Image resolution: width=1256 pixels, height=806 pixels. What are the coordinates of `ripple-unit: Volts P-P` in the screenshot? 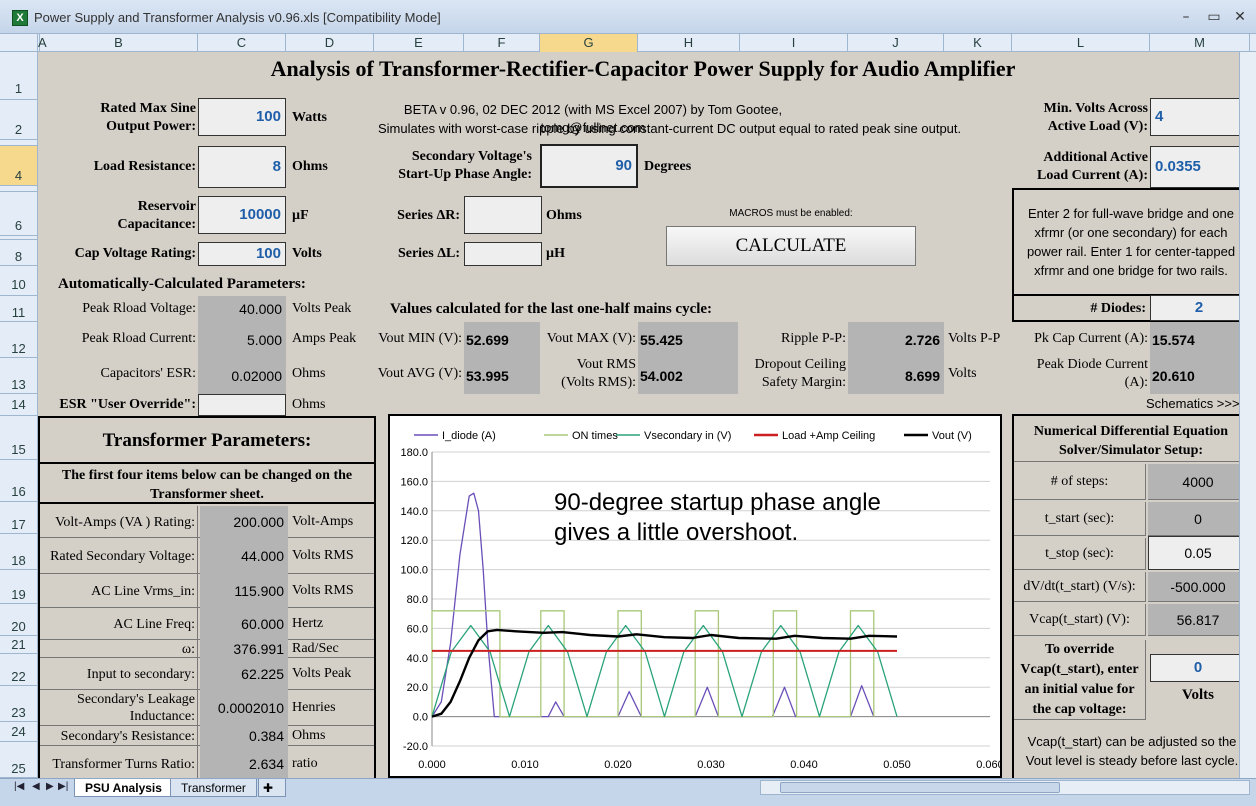 It's located at (974, 338).